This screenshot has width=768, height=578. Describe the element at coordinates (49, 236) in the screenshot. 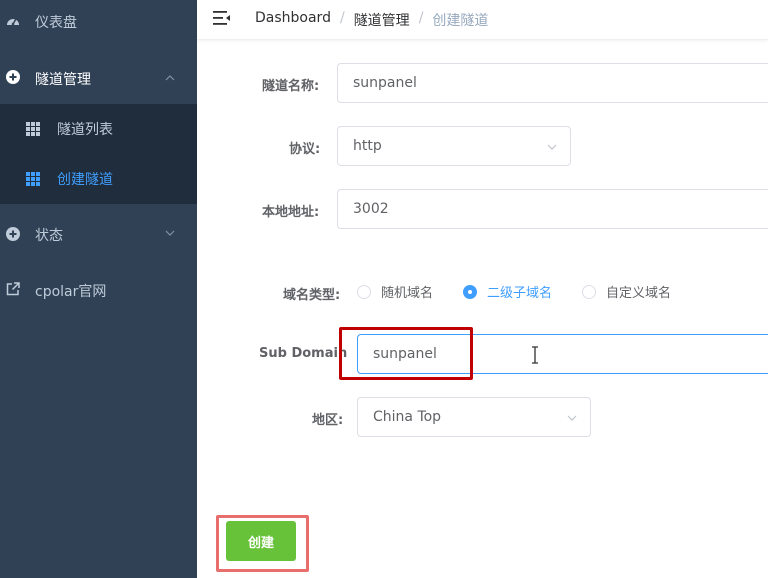

I see `sidebar-item-label: 状态` at that location.